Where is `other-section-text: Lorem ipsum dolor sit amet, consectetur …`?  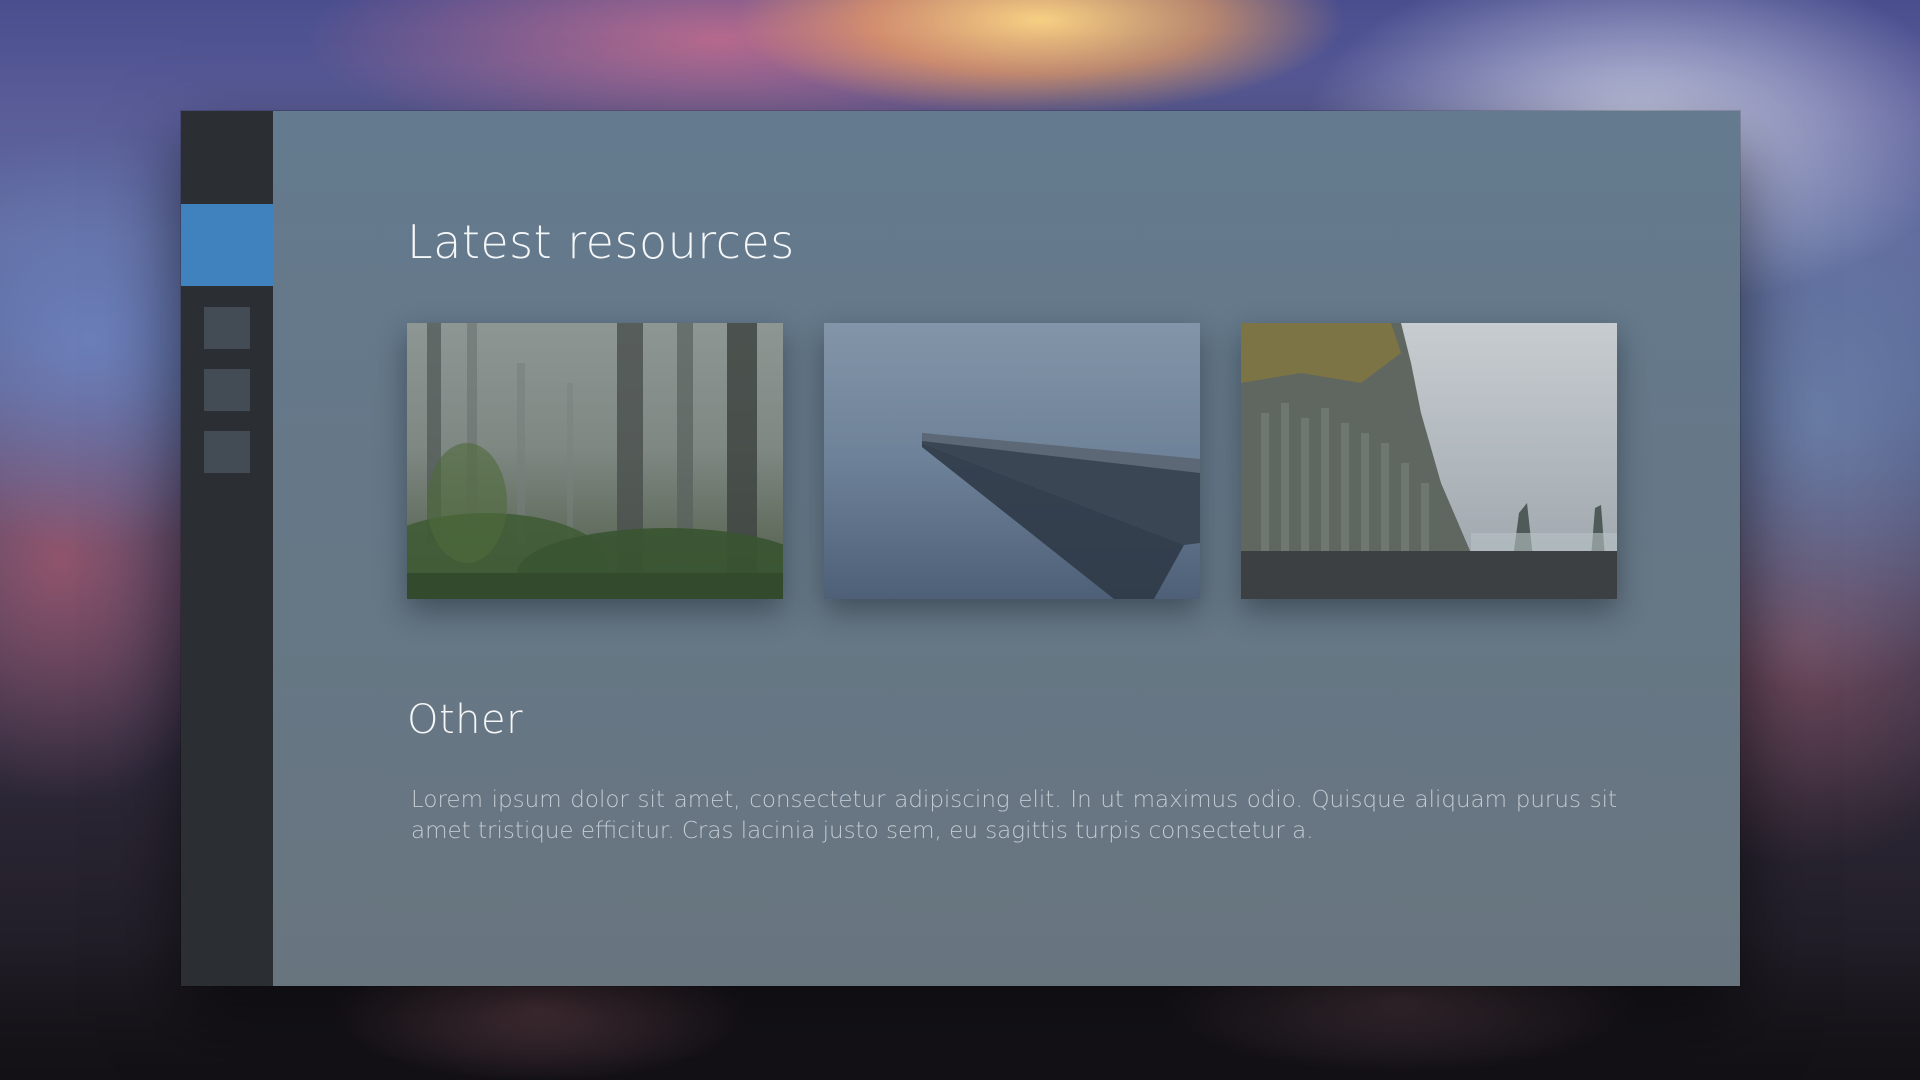 other-section-text: Lorem ipsum dolor sit amet, consectetur … is located at coordinates (1014, 815).